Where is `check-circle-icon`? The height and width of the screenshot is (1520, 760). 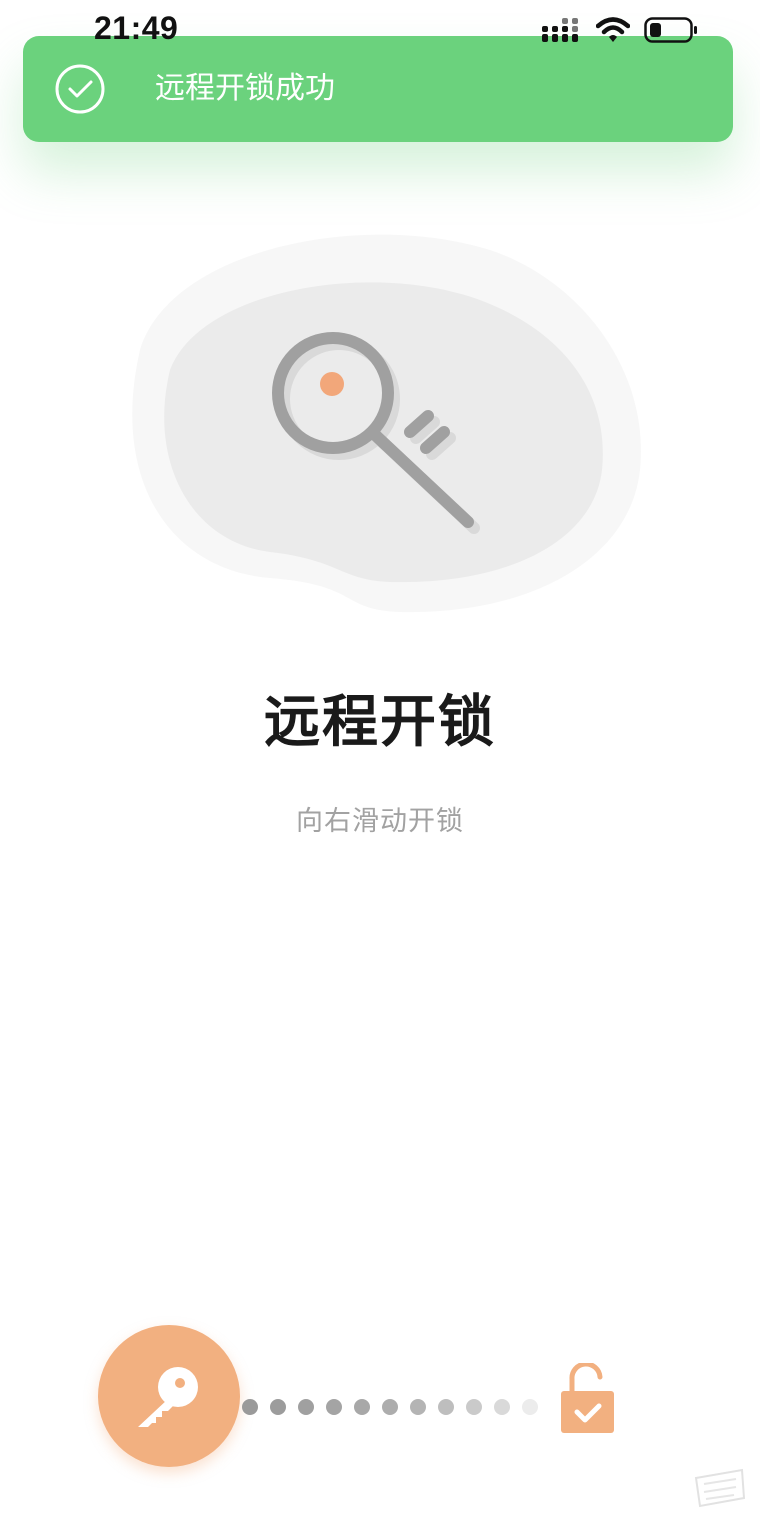 check-circle-icon is located at coordinates (80, 89).